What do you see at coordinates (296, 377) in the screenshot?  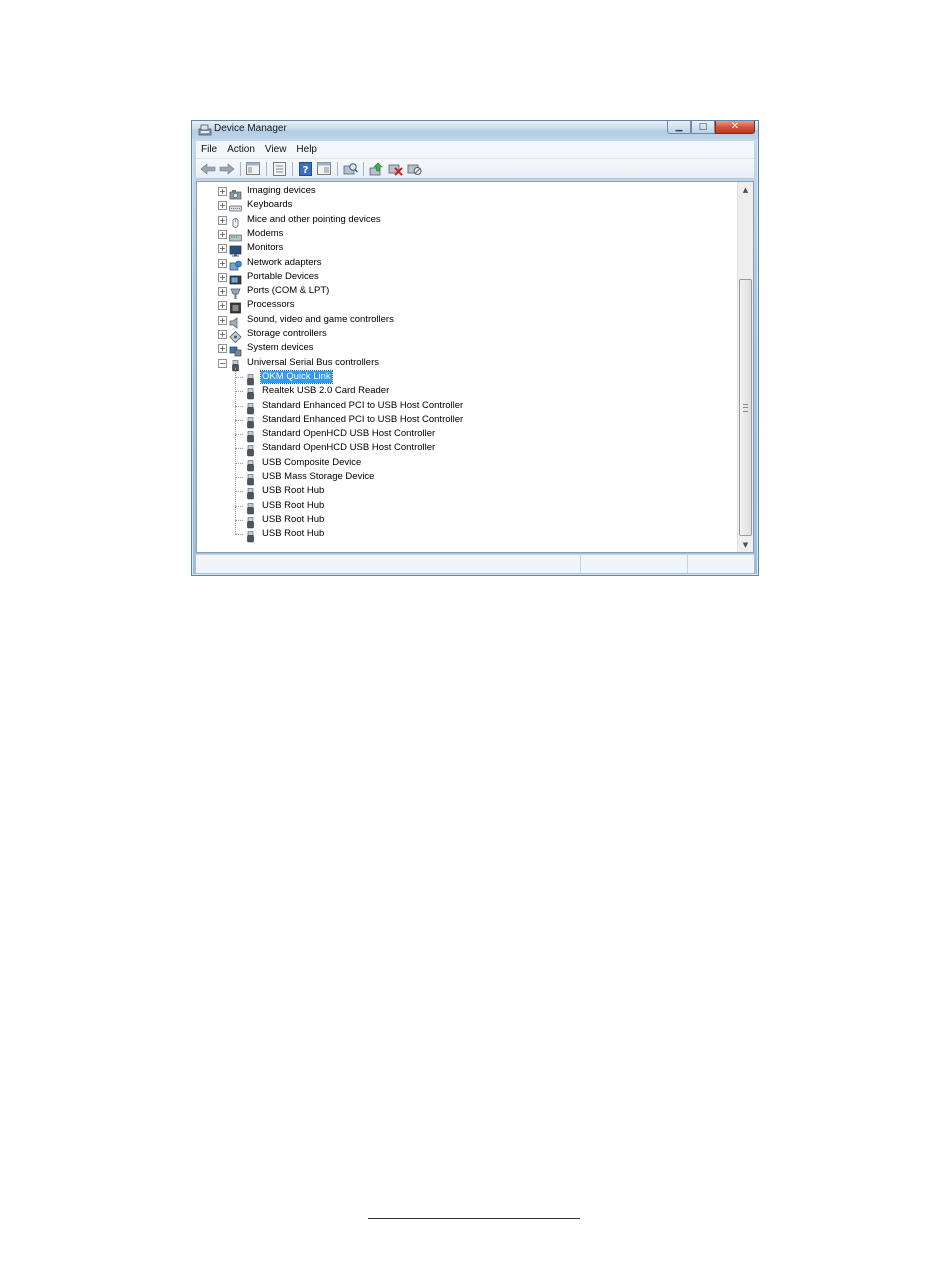 I see `tree-device-label-selected: OKM Quick Link` at bounding box center [296, 377].